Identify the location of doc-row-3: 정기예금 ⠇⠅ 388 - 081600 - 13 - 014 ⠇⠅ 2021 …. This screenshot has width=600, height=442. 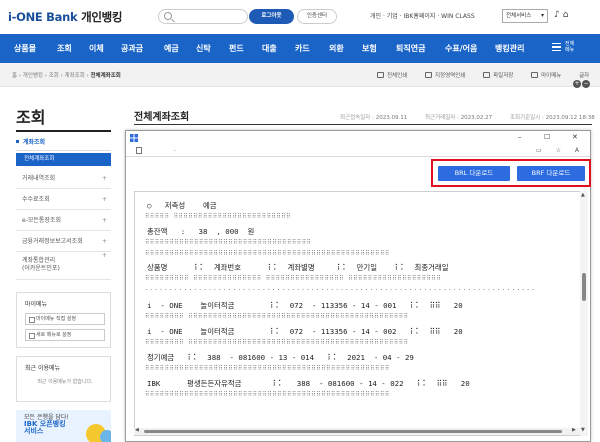
(280, 357).